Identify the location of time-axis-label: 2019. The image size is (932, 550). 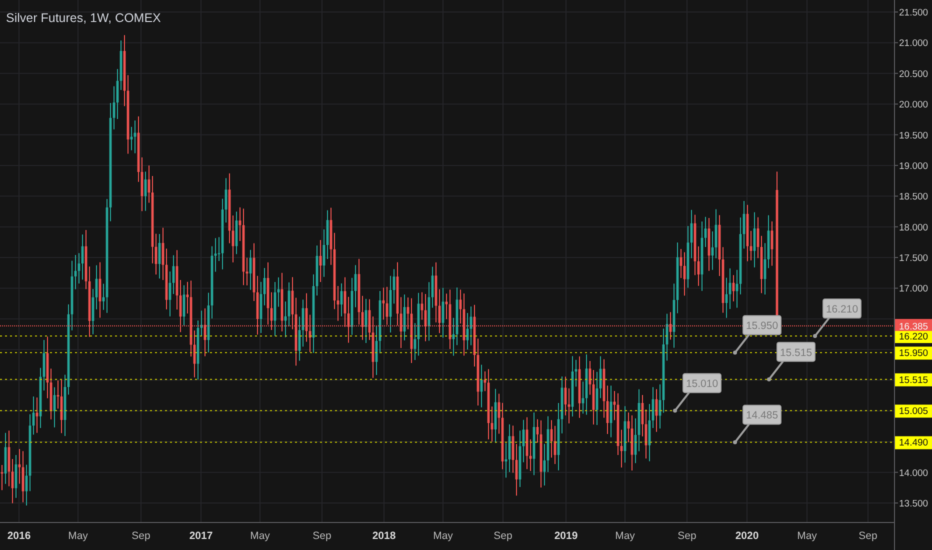
(566, 536).